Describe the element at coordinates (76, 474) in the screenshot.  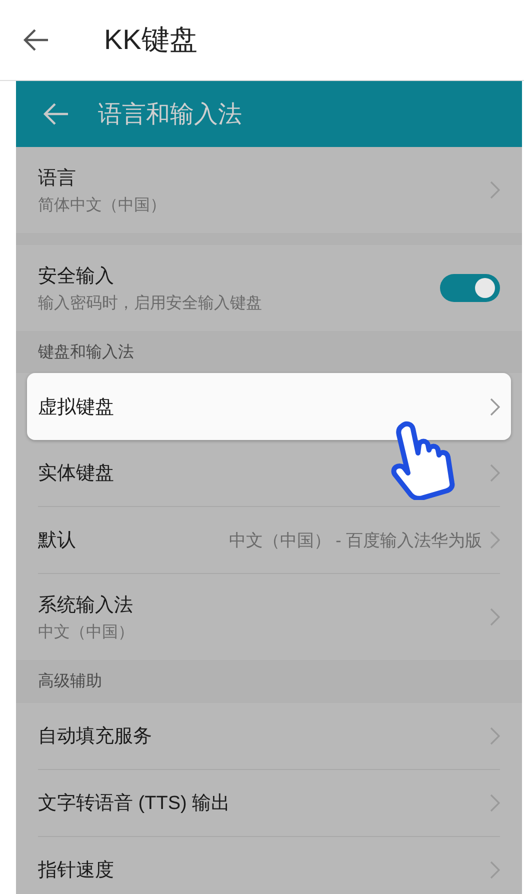
I see `setting-title: 实体键盘` at that location.